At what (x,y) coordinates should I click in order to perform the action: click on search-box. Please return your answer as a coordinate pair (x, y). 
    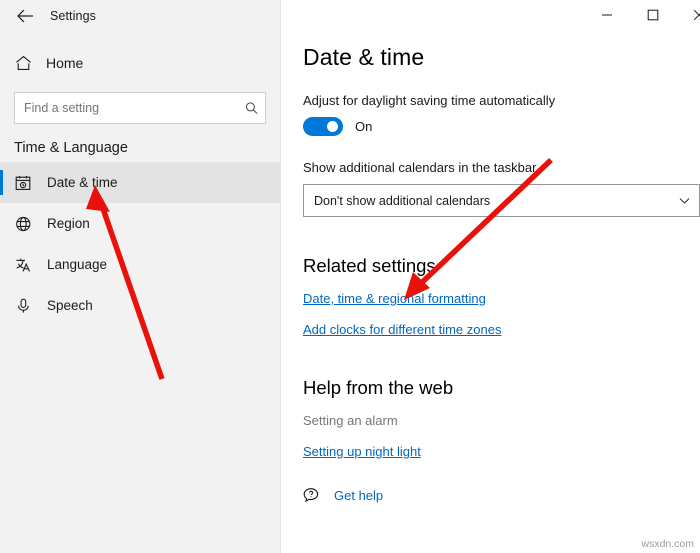
    Looking at the image, I should click on (140, 108).